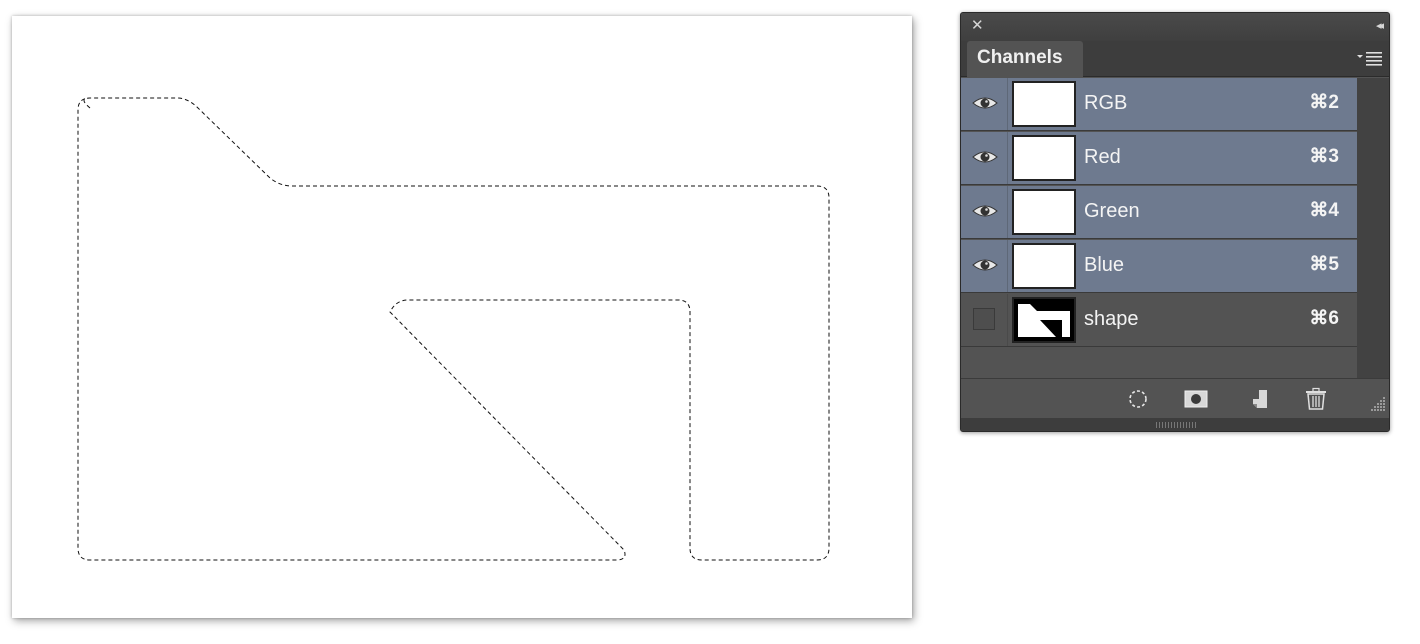  What do you see at coordinates (1324, 210) in the screenshot?
I see `channel-shortcut: ⌘4` at bounding box center [1324, 210].